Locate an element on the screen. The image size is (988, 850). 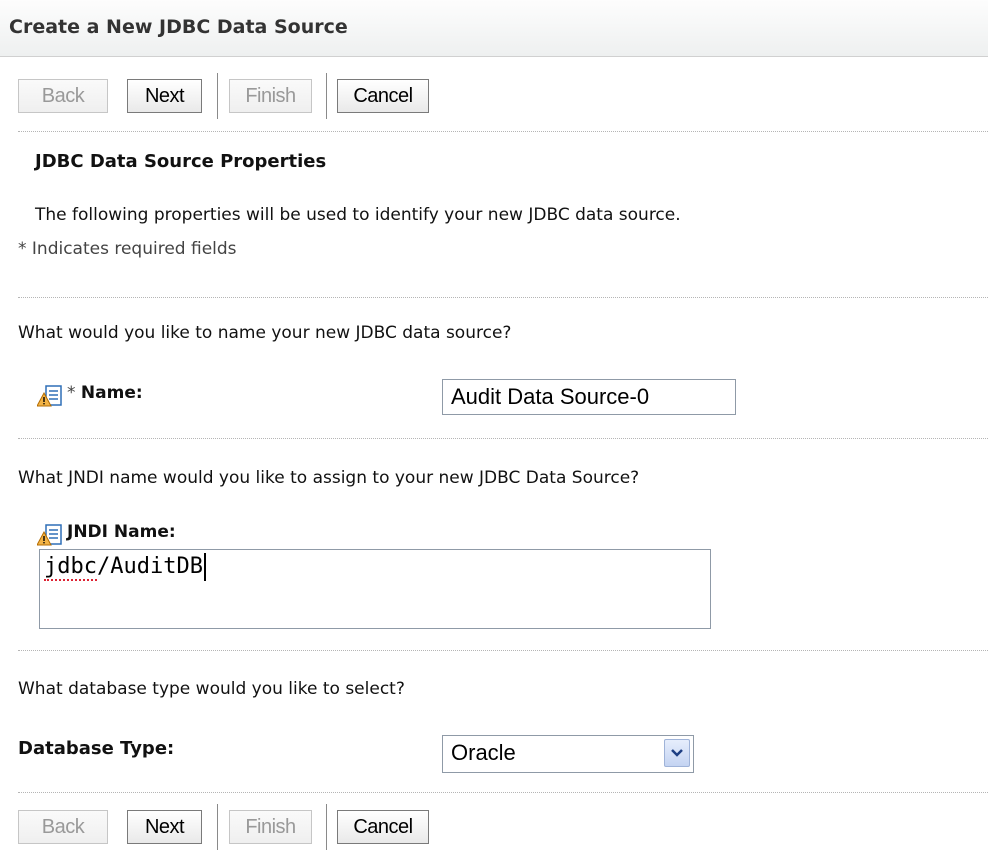
db-type-label: Database Type: is located at coordinates (96, 748).